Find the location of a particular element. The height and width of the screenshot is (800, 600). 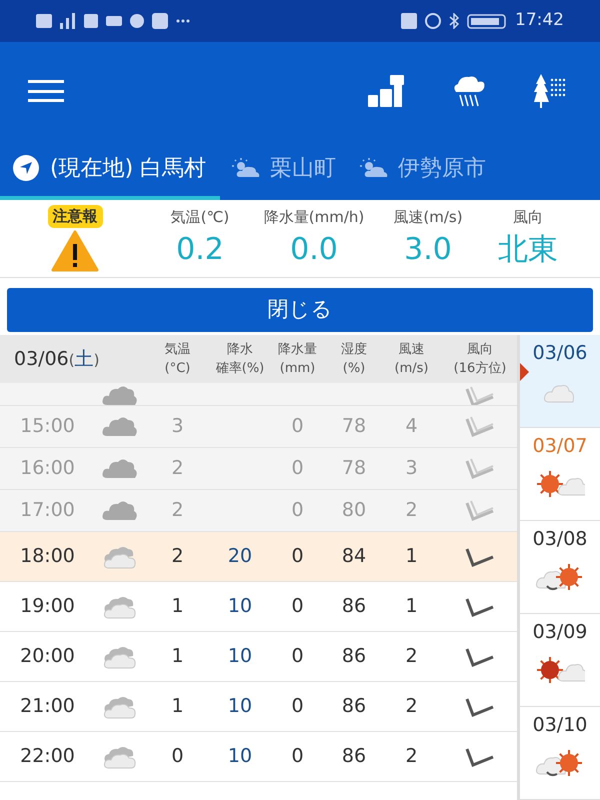

column-header: 気温 (°C) is located at coordinates (178, 359).